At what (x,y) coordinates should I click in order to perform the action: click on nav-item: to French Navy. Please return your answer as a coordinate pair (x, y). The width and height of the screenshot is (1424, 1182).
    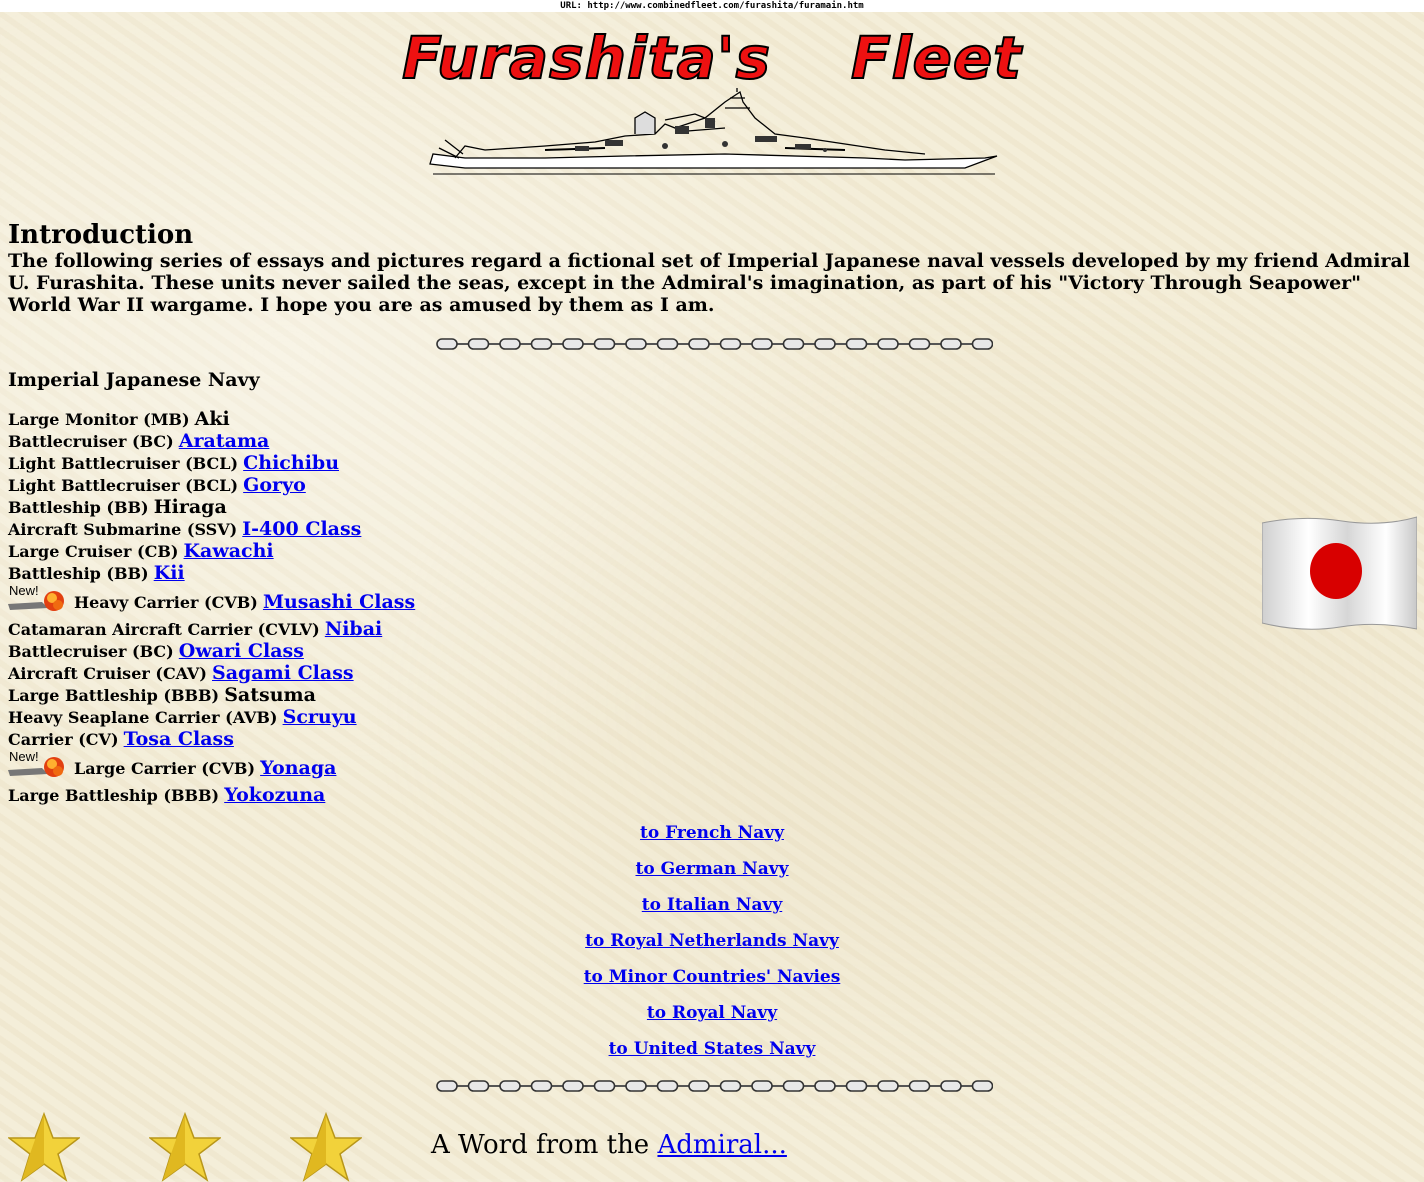
    Looking at the image, I should click on (712, 838).